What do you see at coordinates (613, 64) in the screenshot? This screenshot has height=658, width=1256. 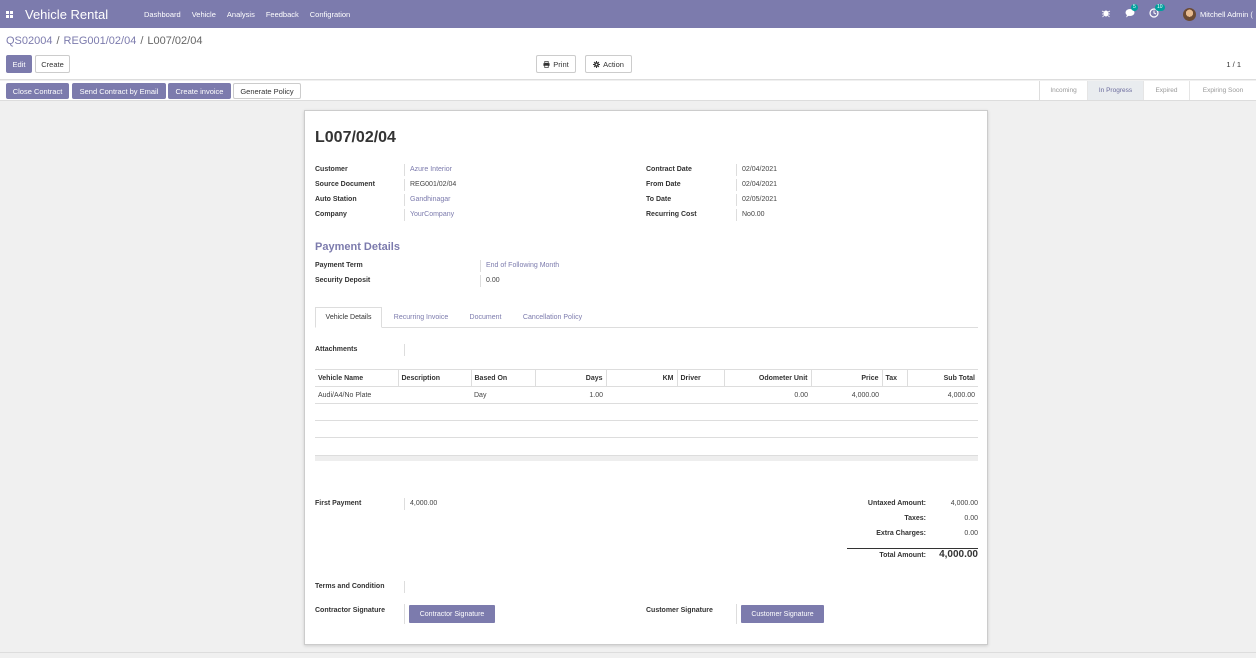 I see `action-label: Action` at bounding box center [613, 64].